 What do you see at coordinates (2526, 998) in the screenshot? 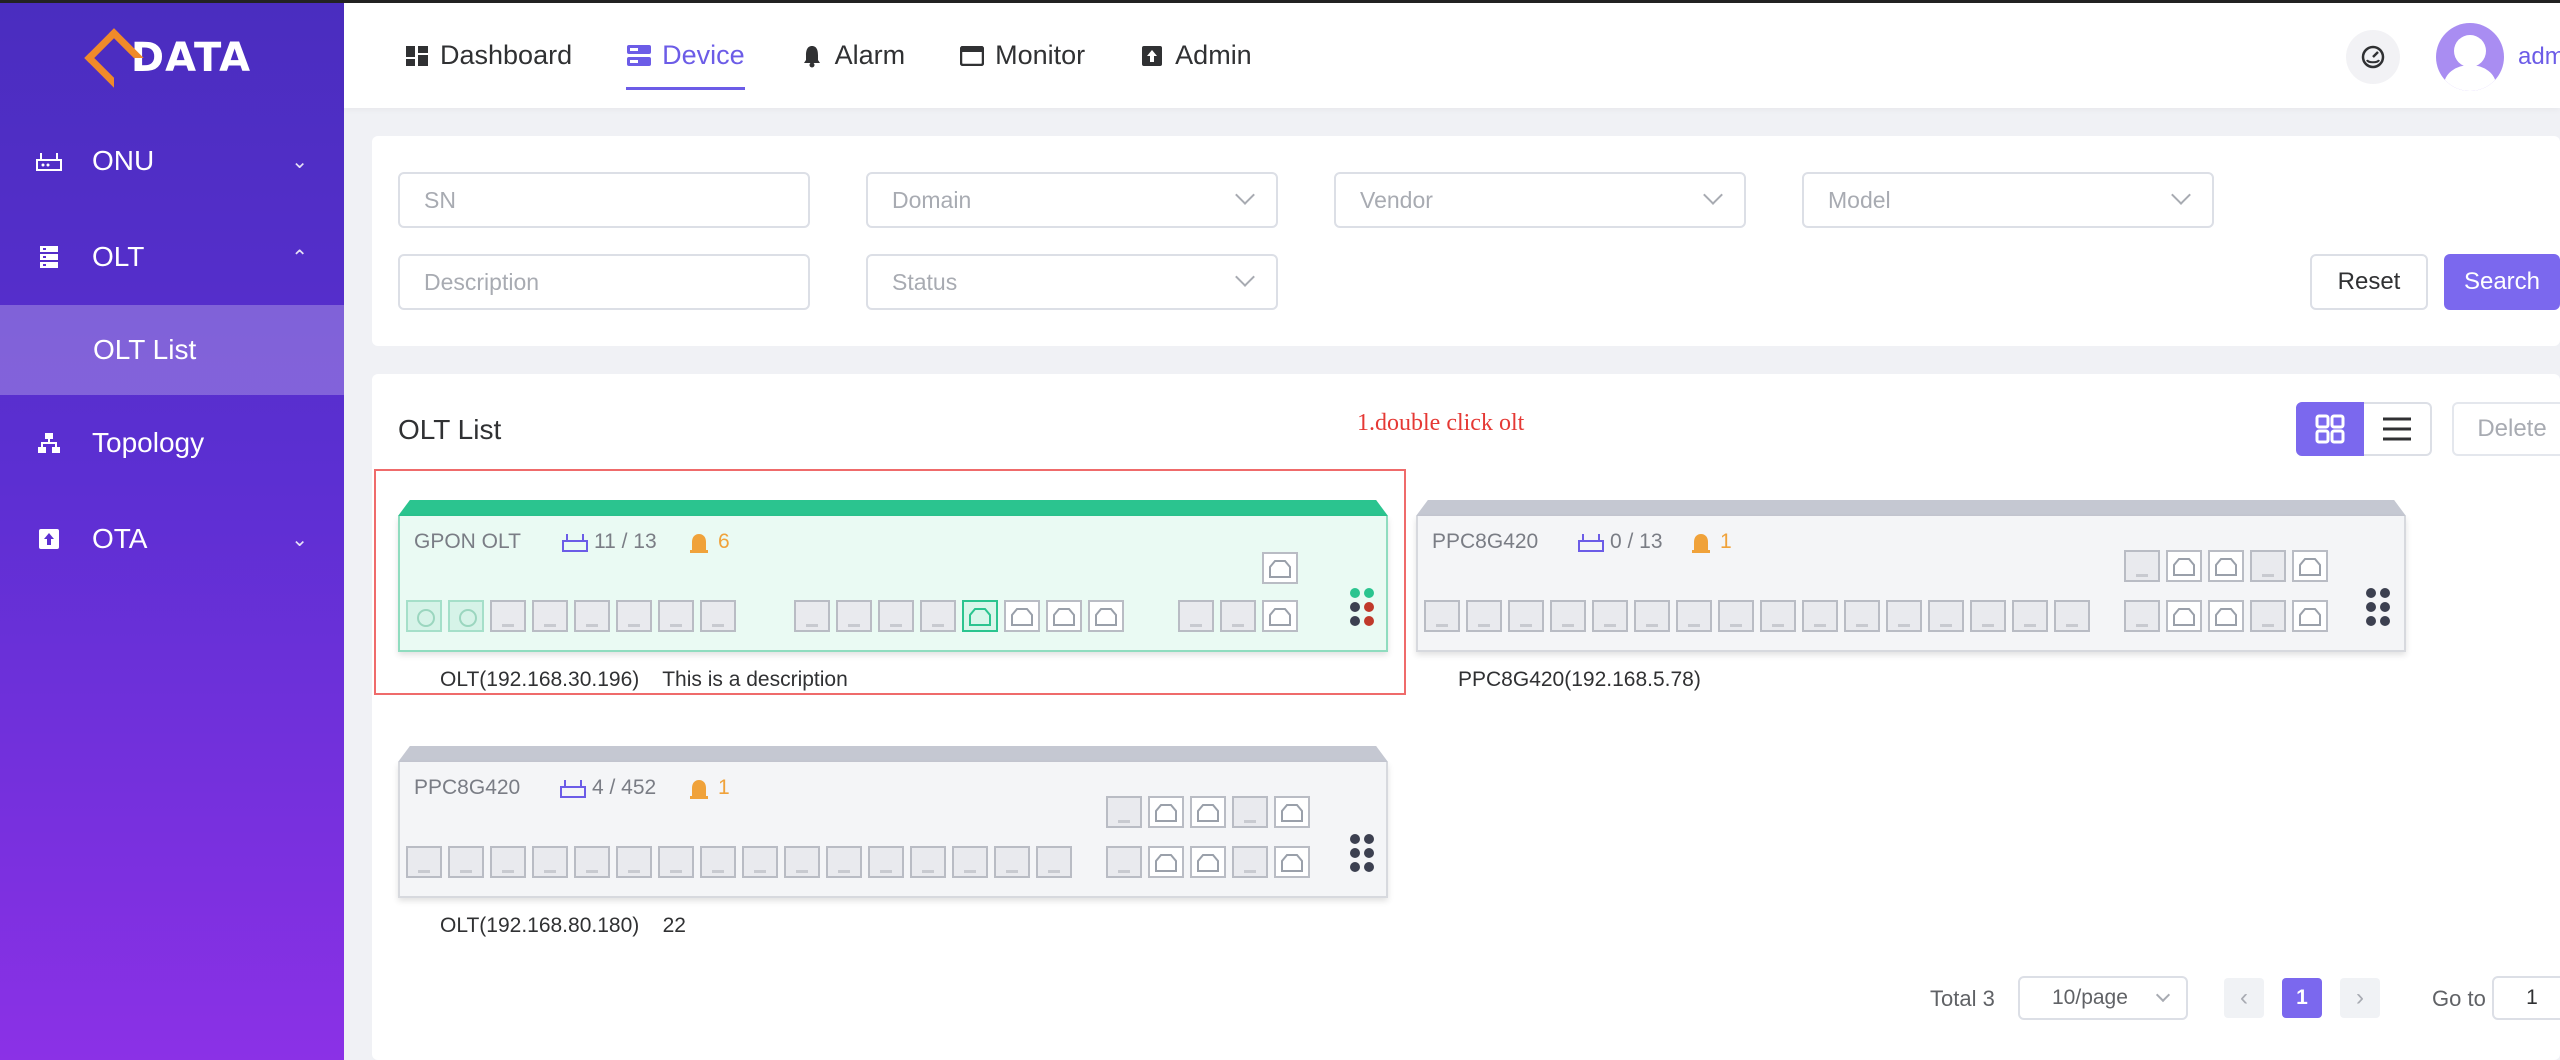
I see `goto-page-input: 1` at bounding box center [2526, 998].